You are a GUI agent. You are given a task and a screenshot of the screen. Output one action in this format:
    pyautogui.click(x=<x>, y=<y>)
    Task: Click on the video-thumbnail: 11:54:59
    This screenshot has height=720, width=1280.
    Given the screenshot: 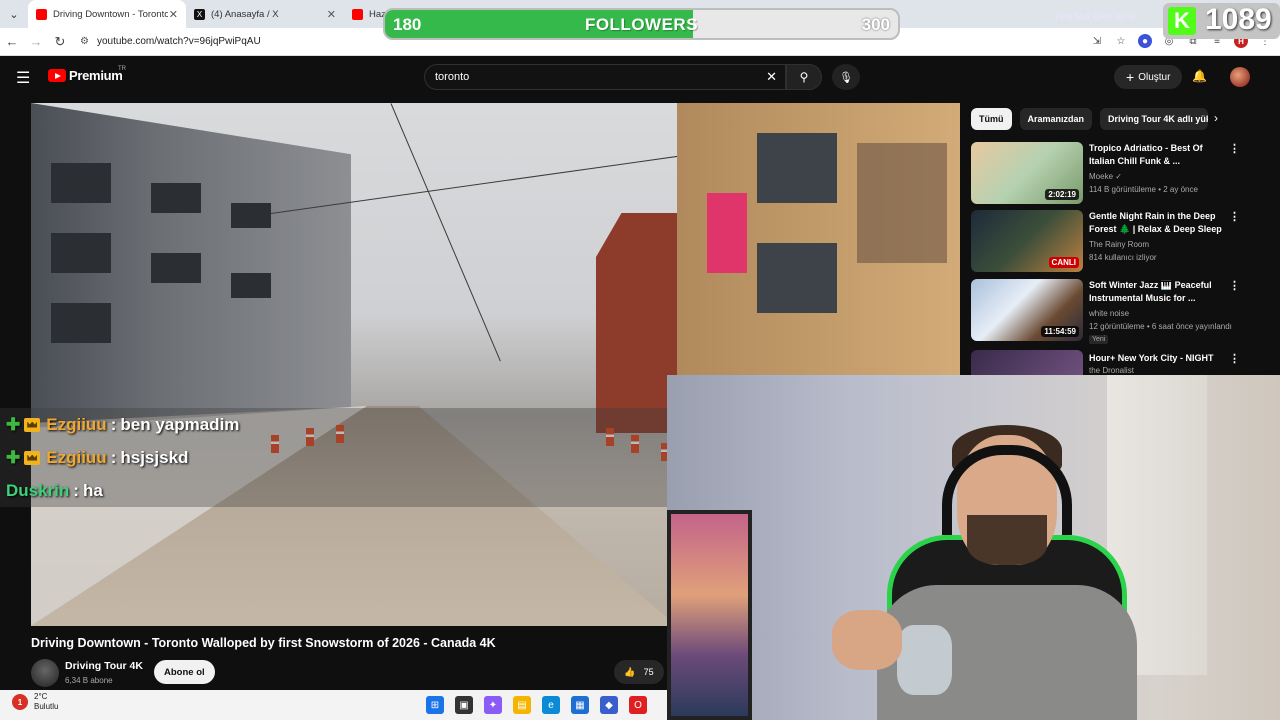 What is the action you would take?
    pyautogui.click(x=1027, y=310)
    